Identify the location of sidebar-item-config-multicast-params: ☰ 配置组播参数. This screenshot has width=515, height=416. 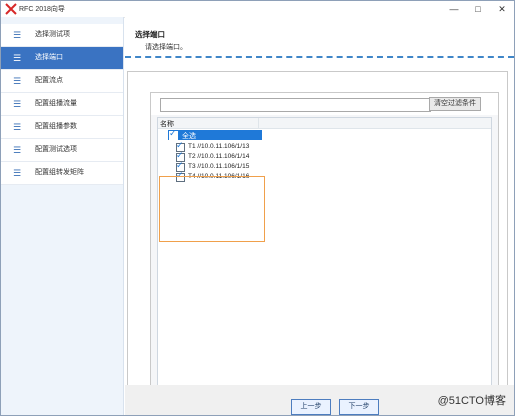
(62, 127).